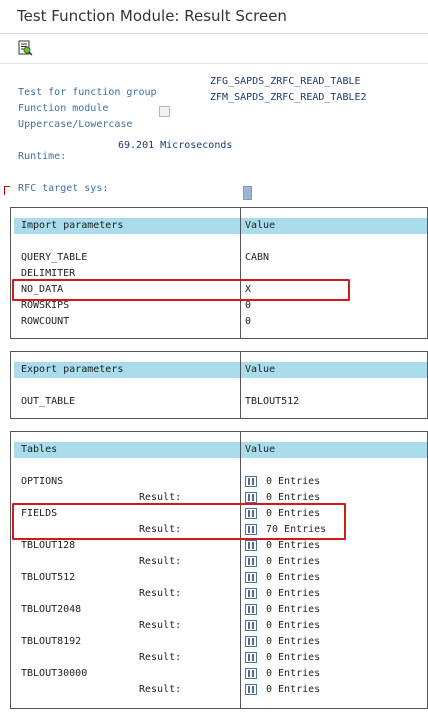 This screenshot has width=428, height=712. What do you see at coordinates (42, 156) in the screenshot?
I see `runtime-label: Runtime:` at bounding box center [42, 156].